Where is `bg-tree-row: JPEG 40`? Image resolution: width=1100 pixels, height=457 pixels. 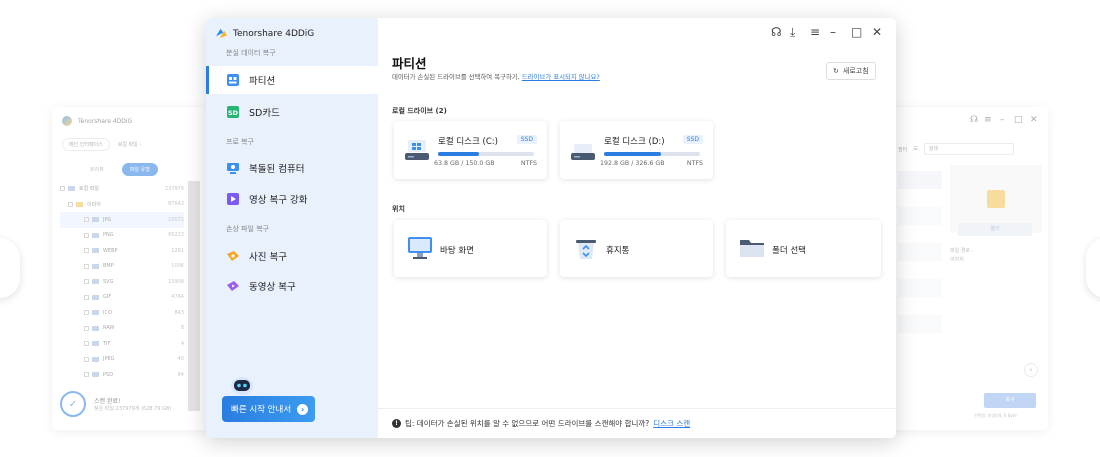 bg-tree-row: JPEG 40 is located at coordinates (122, 360).